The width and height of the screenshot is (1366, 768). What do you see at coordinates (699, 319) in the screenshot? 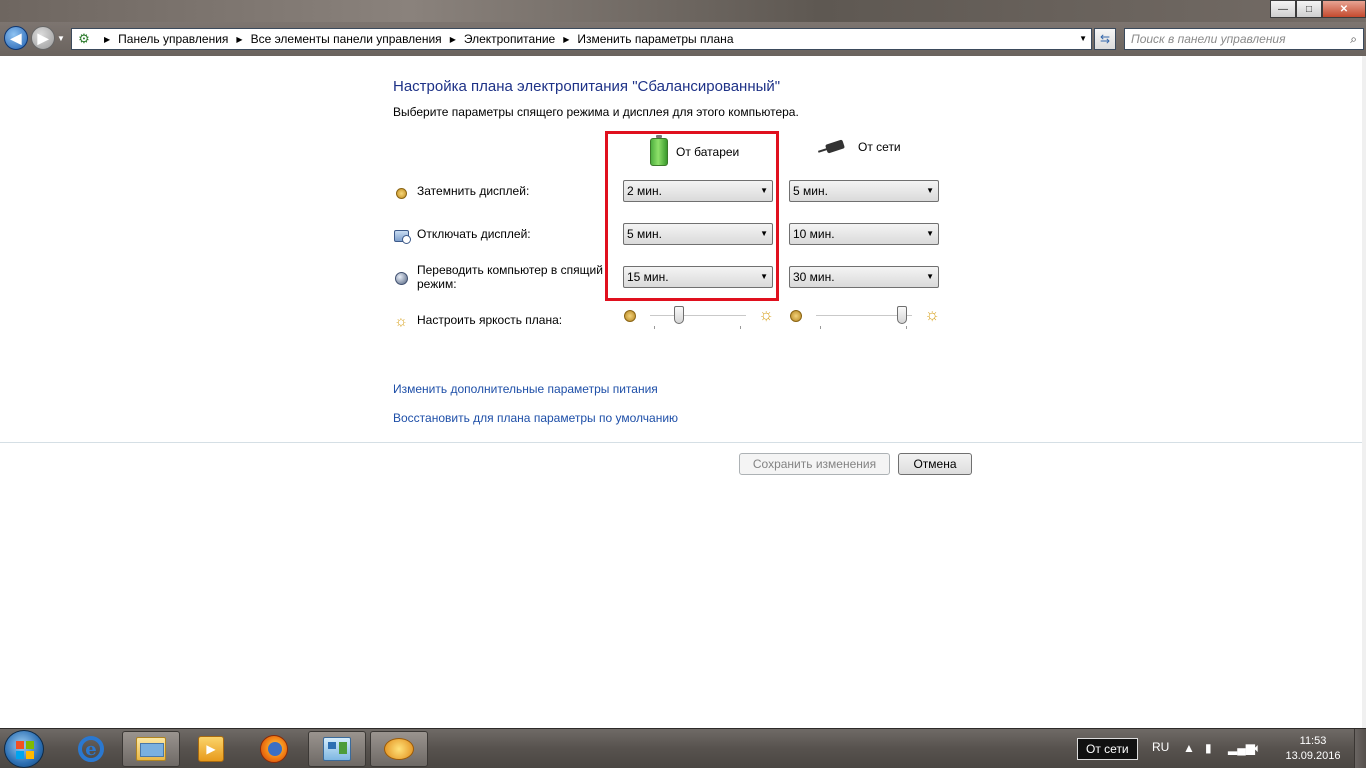
I see `brightness-battery-slider: ☼` at bounding box center [699, 319].